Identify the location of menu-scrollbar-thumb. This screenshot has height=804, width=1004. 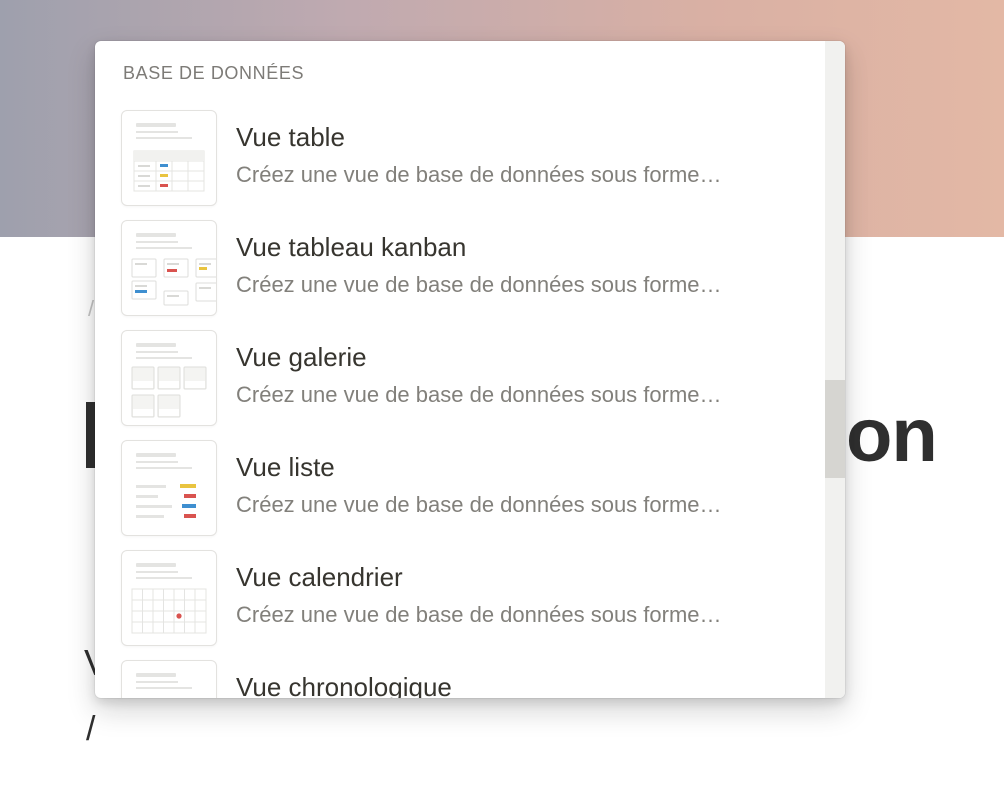
(835, 429).